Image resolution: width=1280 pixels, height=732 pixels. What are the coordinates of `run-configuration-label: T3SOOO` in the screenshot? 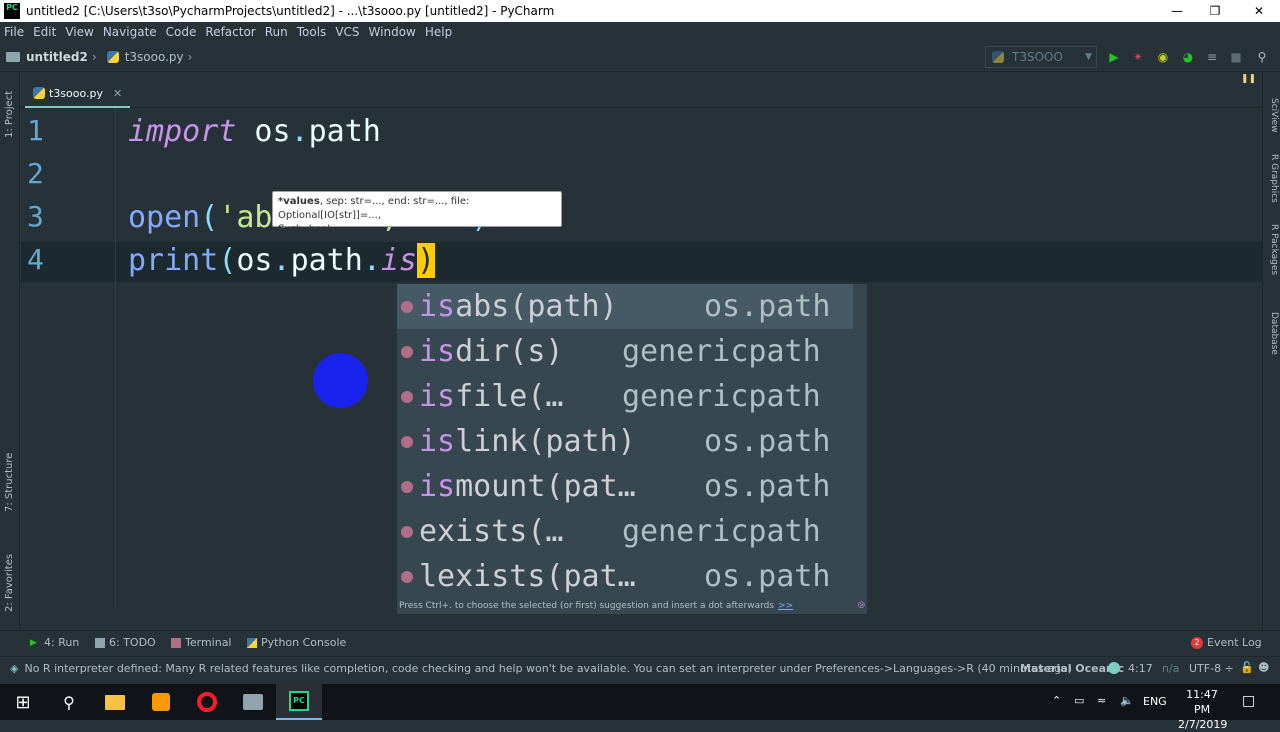 It's located at (1037, 57).